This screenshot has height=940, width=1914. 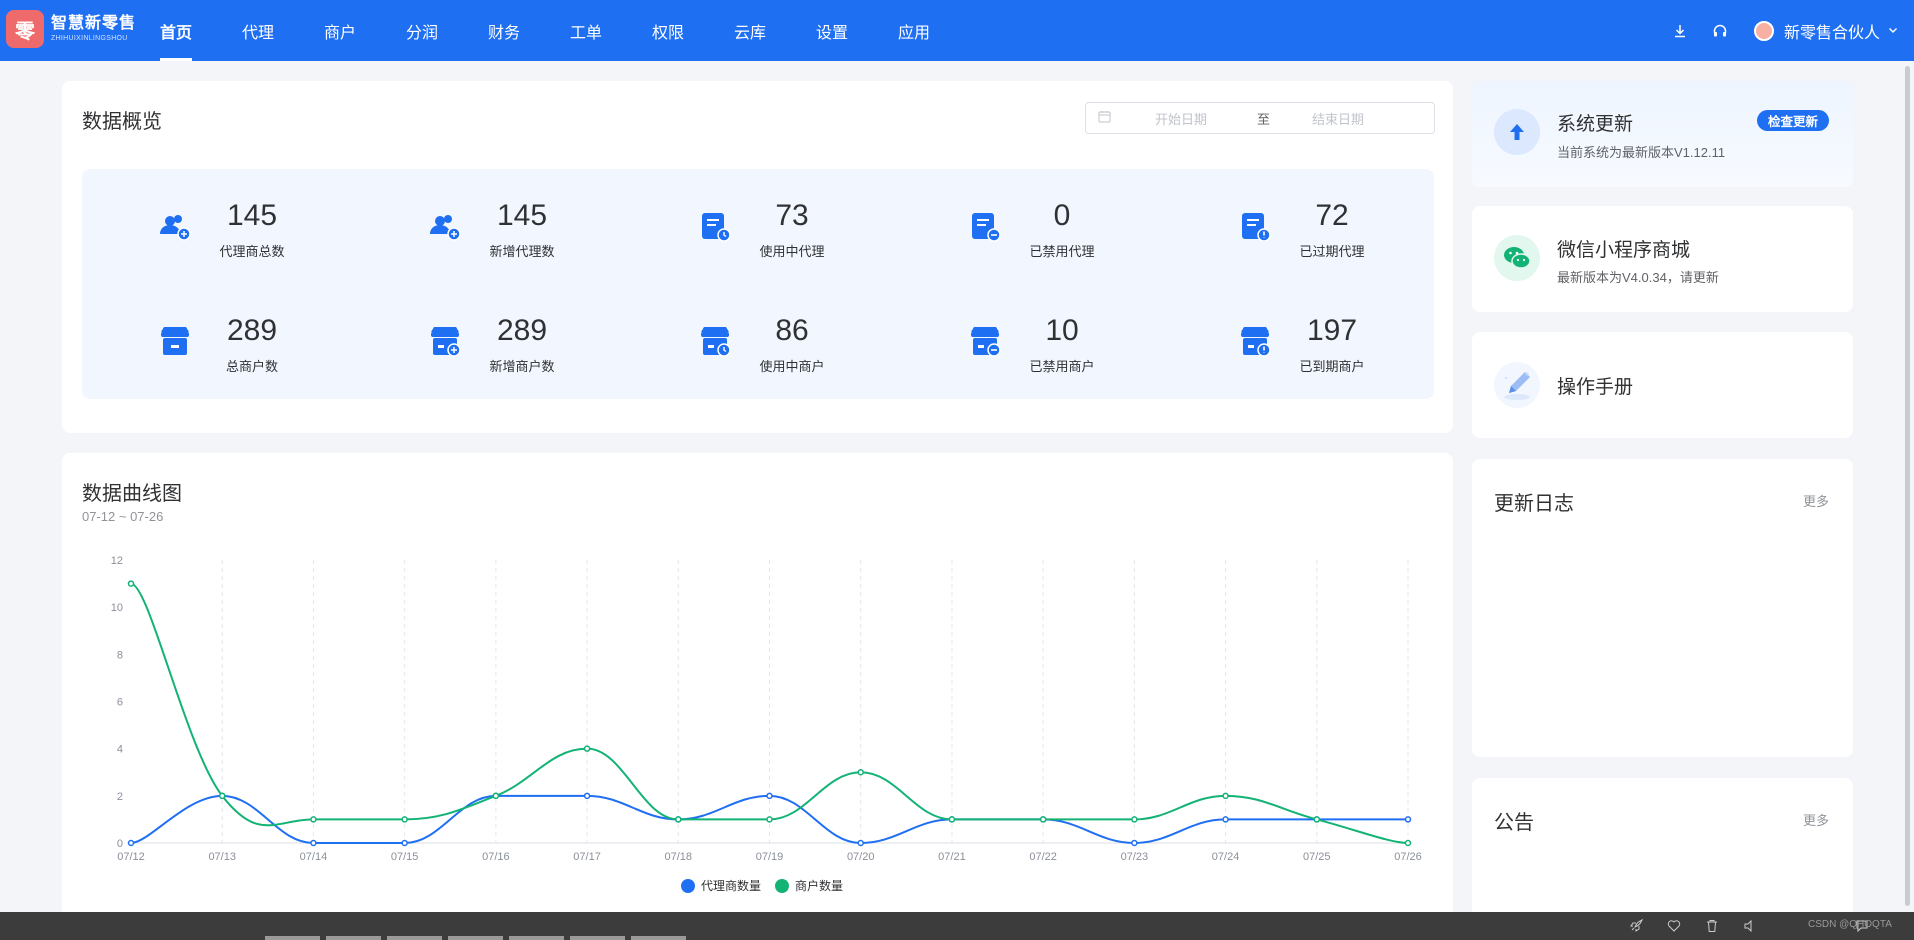 I want to click on date-separator: 至, so click(x=1264, y=119).